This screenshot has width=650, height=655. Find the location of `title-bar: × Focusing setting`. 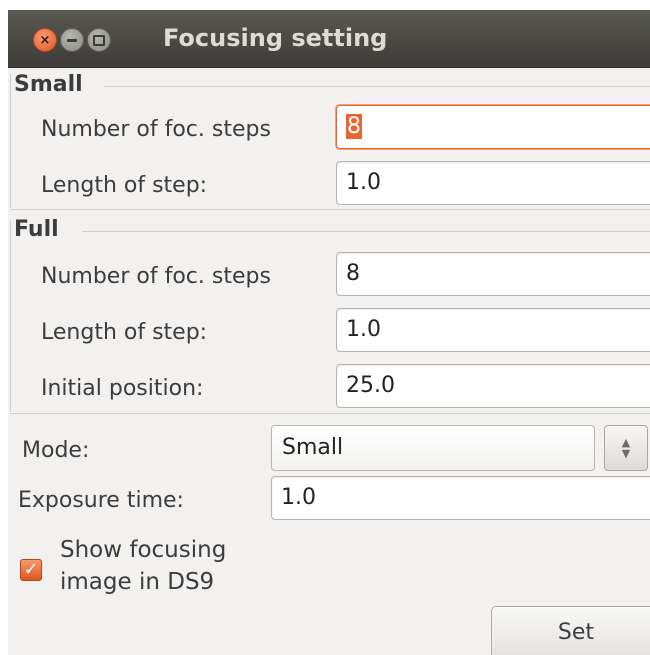

title-bar: × Focusing setting is located at coordinates (329, 39).